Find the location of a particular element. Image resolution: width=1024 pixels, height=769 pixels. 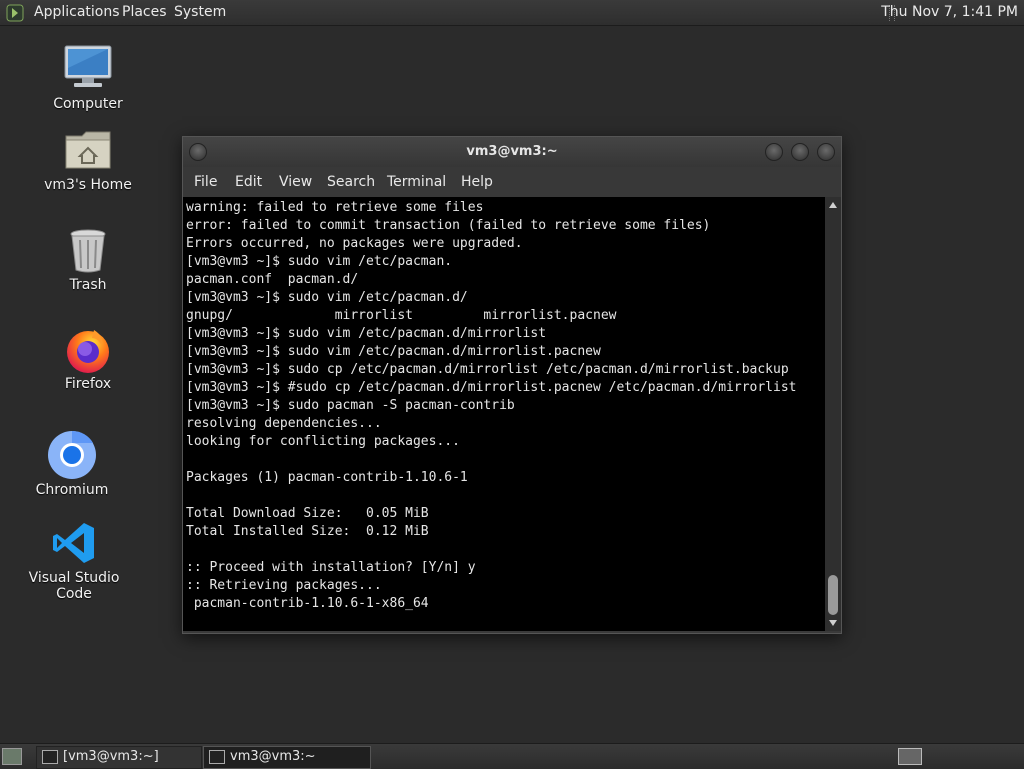

close-button is located at coordinates (826, 152).